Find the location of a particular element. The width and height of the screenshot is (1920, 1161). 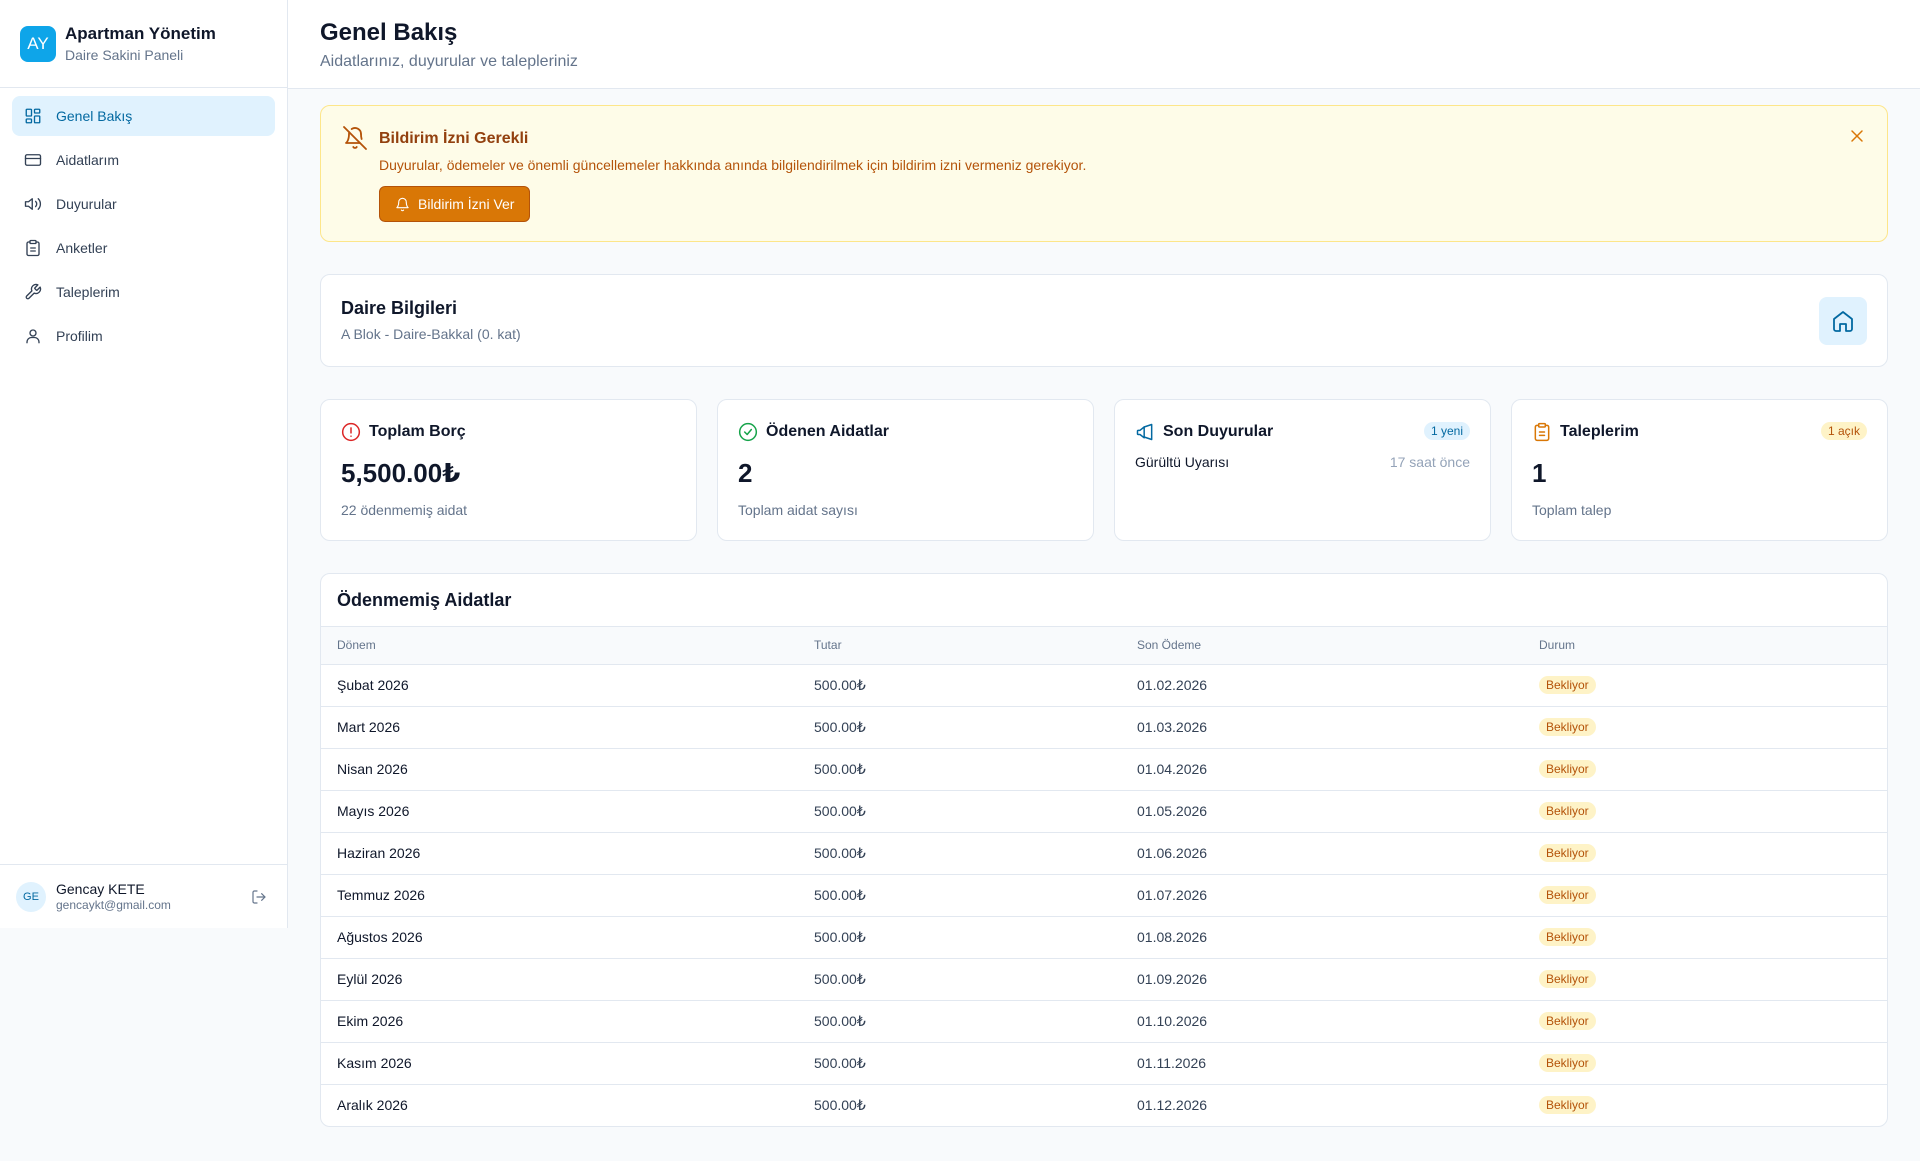

alert-circle-icon is located at coordinates (351, 432).